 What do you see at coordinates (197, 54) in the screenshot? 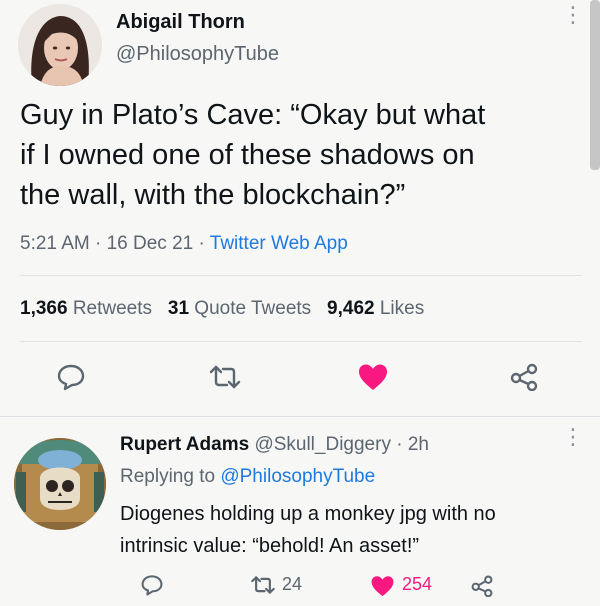
I see `author-handle: @PhilosophyTube` at bounding box center [197, 54].